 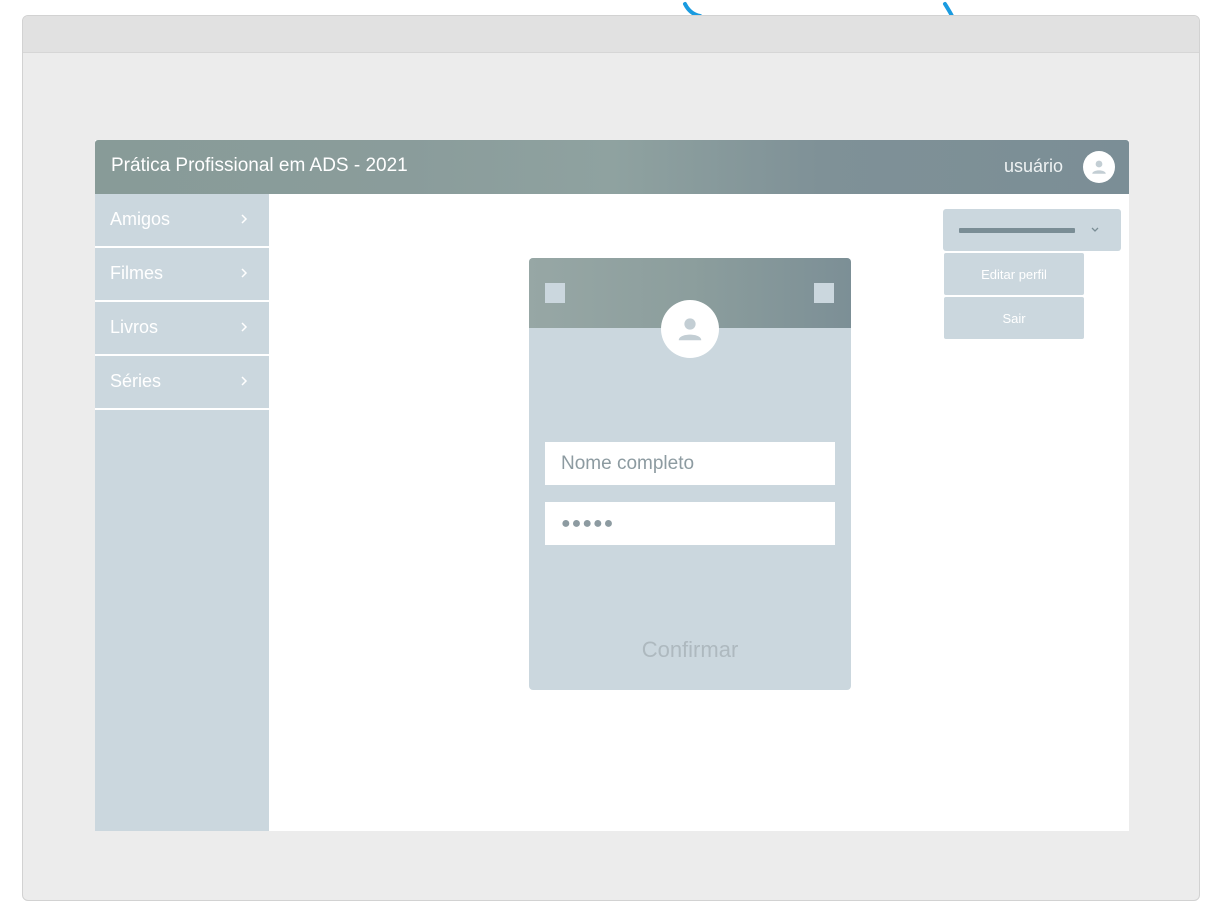 I want to click on sidebar-item-label: Filmes, so click(x=136, y=273).